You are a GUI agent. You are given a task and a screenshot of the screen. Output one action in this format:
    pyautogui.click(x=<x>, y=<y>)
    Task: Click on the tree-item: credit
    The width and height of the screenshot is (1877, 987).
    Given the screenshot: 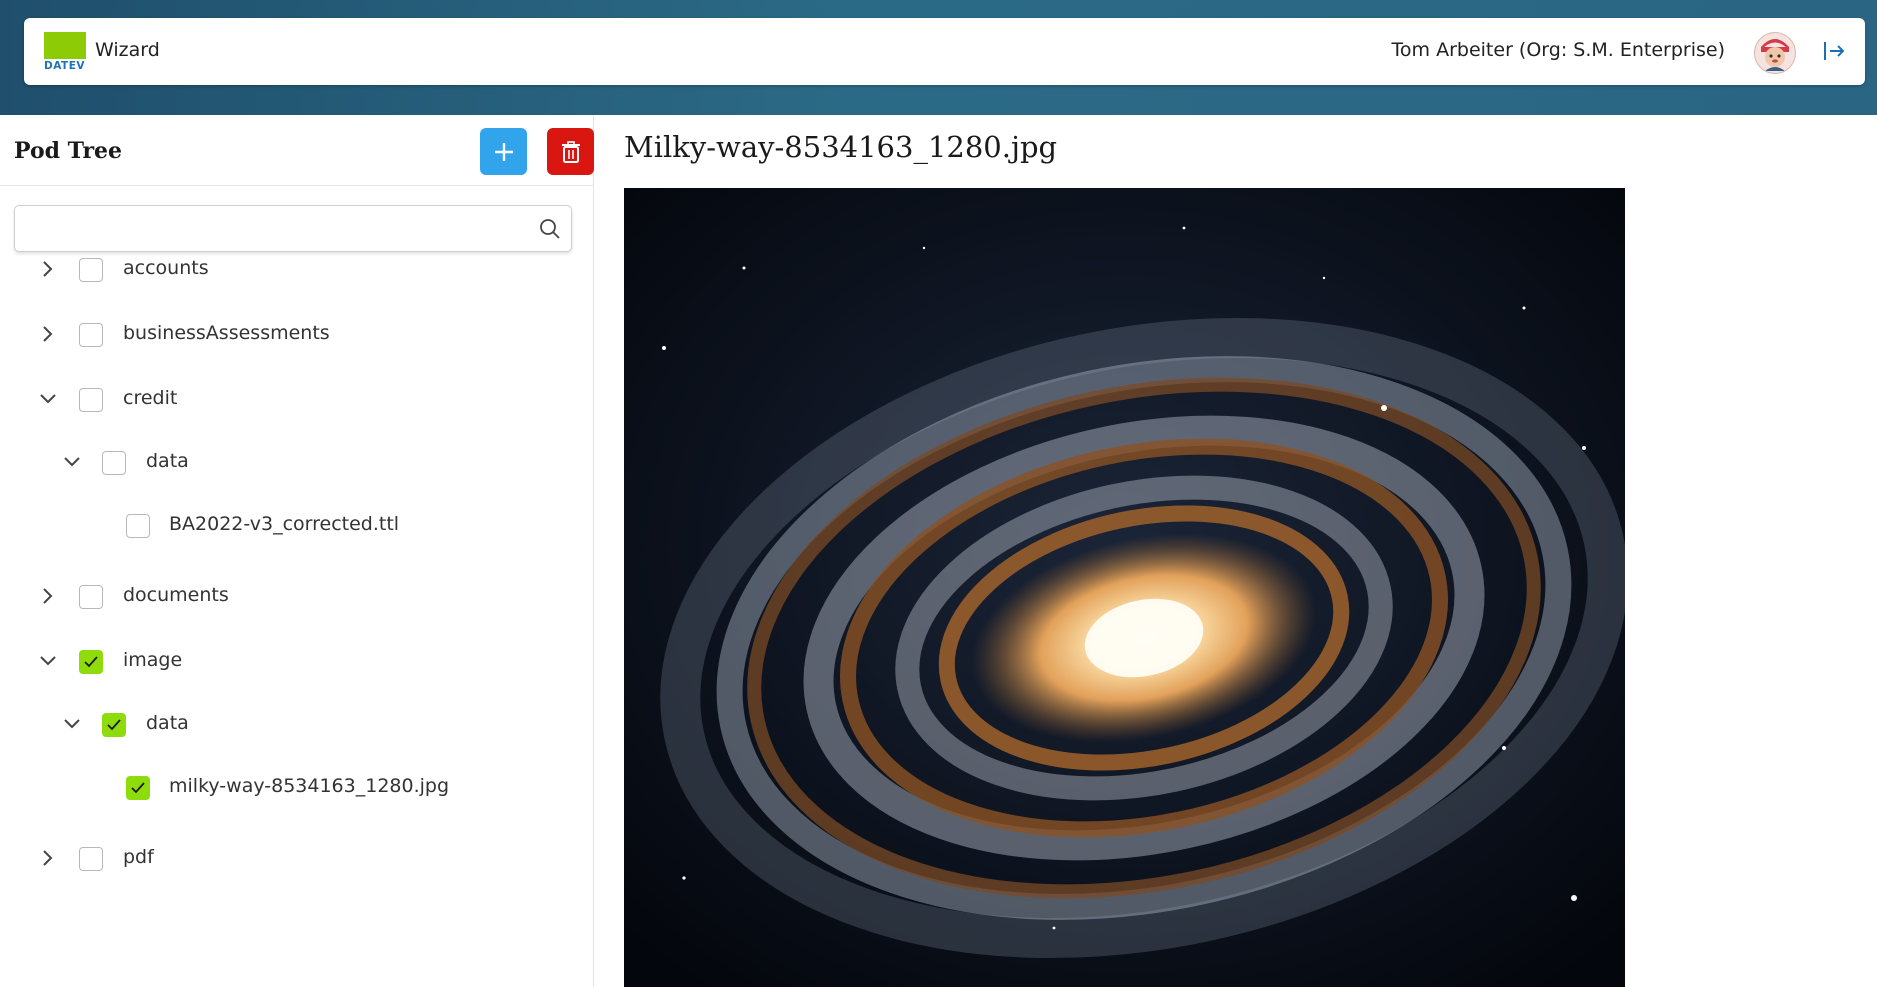 What is the action you would take?
    pyautogui.click(x=296, y=400)
    